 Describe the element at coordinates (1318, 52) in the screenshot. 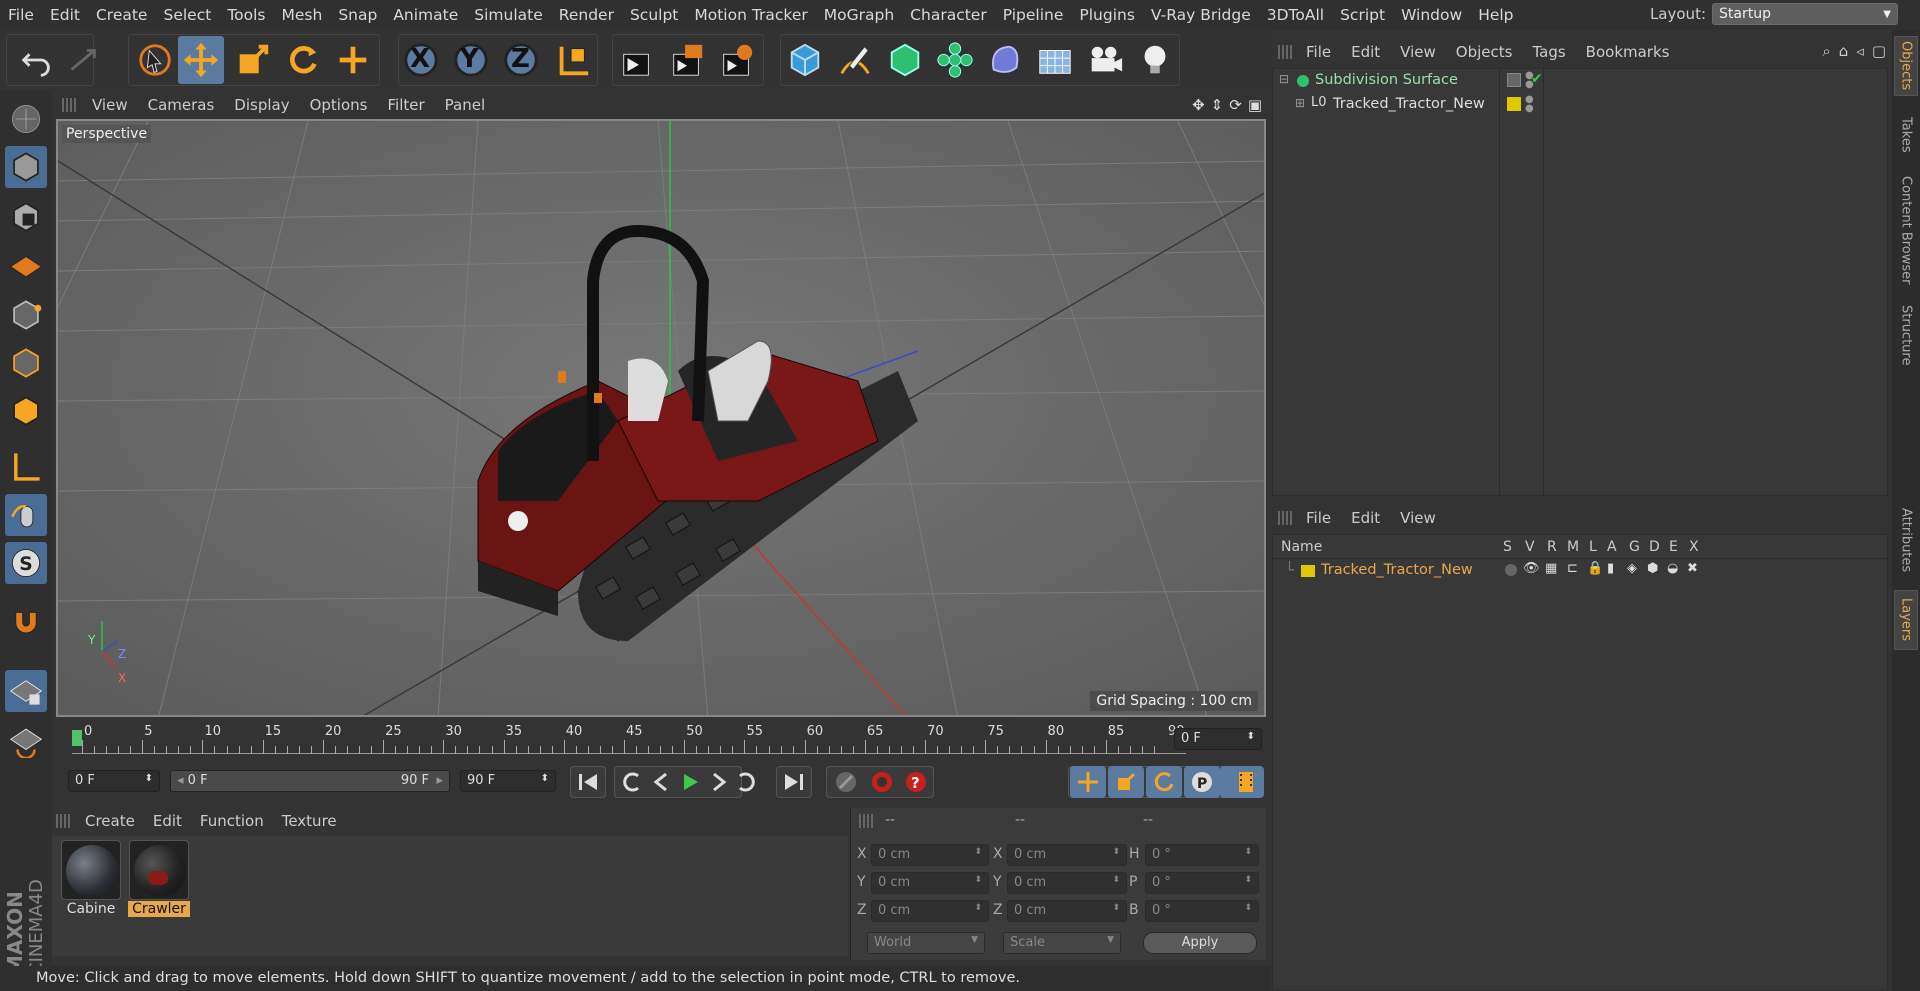

I see `om-menu-file: File` at that location.